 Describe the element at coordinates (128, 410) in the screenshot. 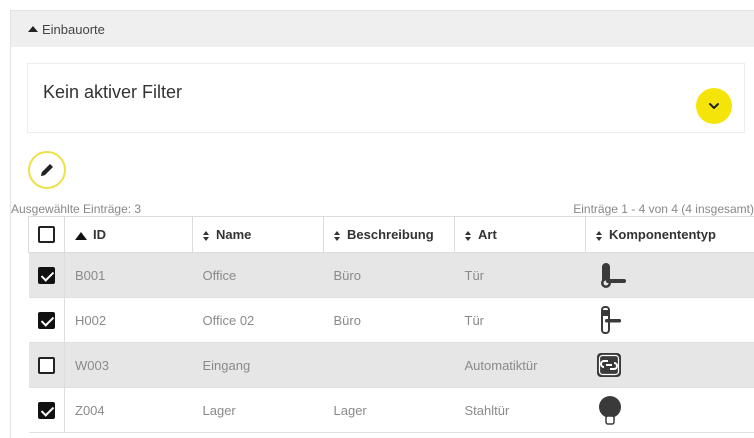

I see `cell-id: Z004` at that location.